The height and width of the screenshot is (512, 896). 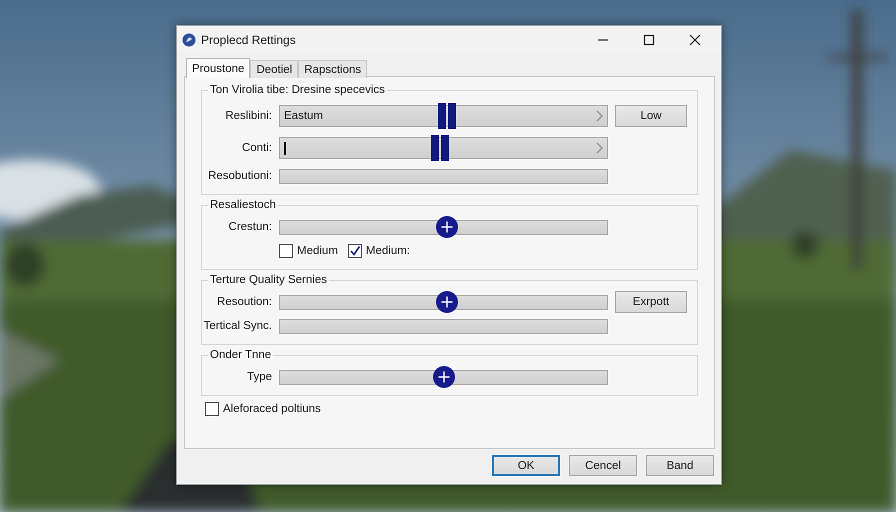 What do you see at coordinates (239, 176) in the screenshot?
I see `setting-label: Resobutioni:` at bounding box center [239, 176].